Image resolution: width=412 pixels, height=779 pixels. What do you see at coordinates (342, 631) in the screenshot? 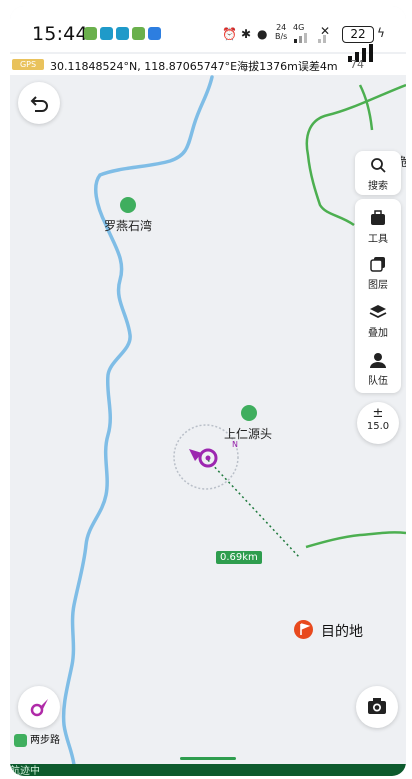
I see `destination-label: 目的地` at bounding box center [342, 631].